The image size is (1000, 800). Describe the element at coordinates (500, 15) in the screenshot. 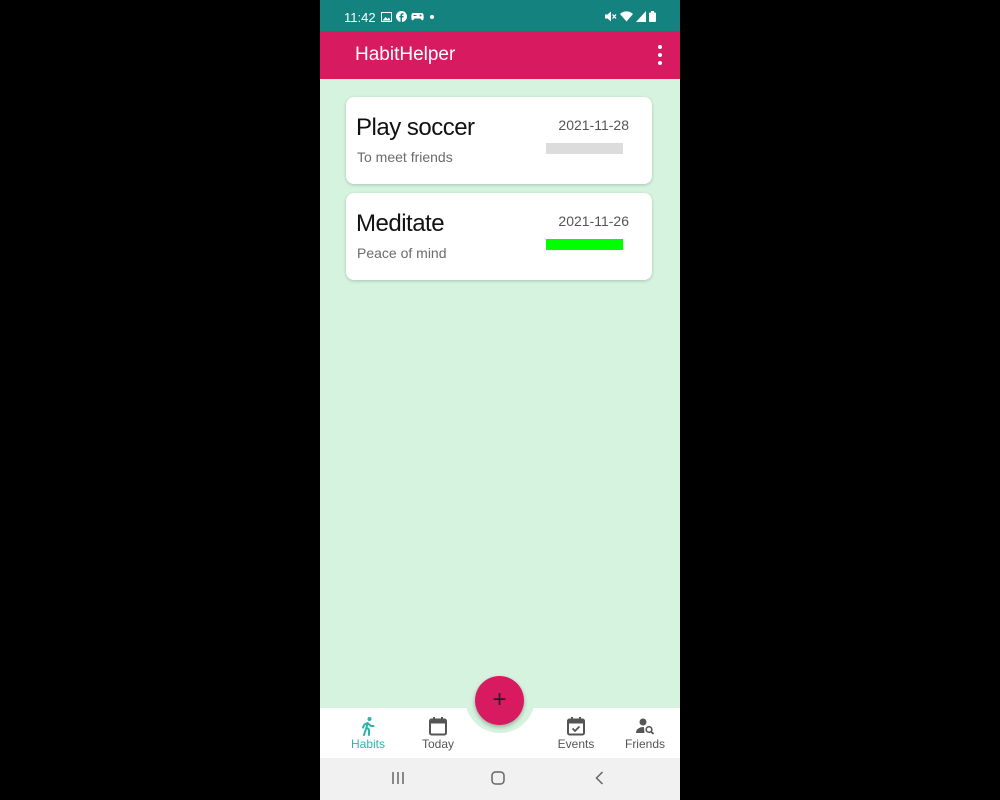

I see `status-bar: 11:42` at that location.